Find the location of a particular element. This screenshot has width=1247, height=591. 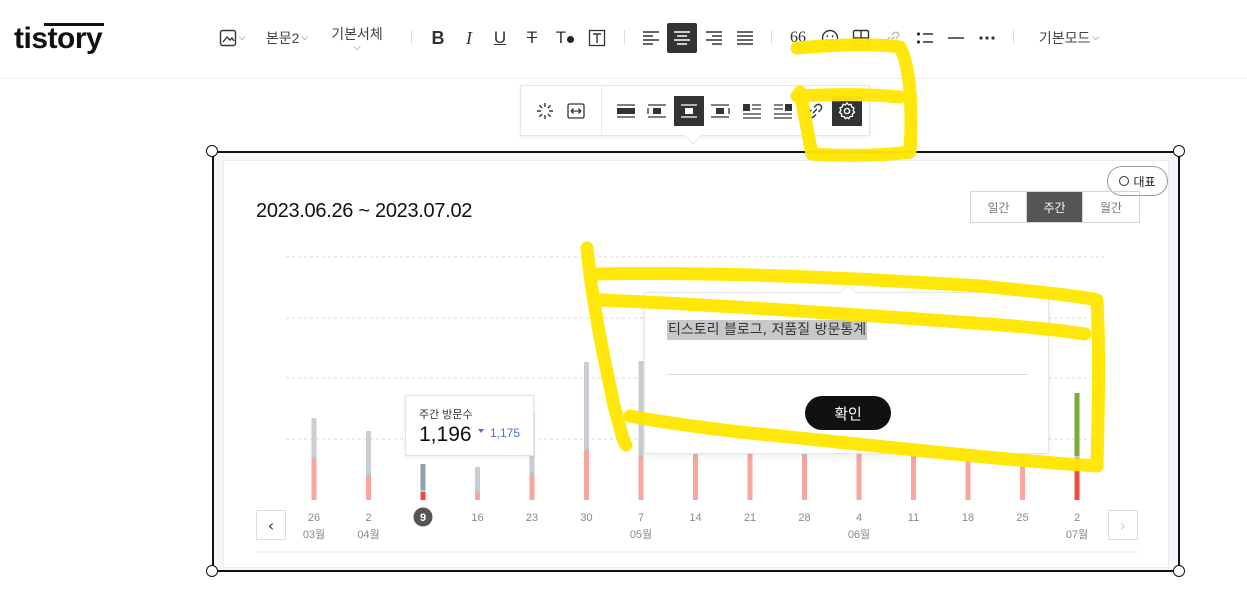

image-toolbar is located at coordinates (695, 115).